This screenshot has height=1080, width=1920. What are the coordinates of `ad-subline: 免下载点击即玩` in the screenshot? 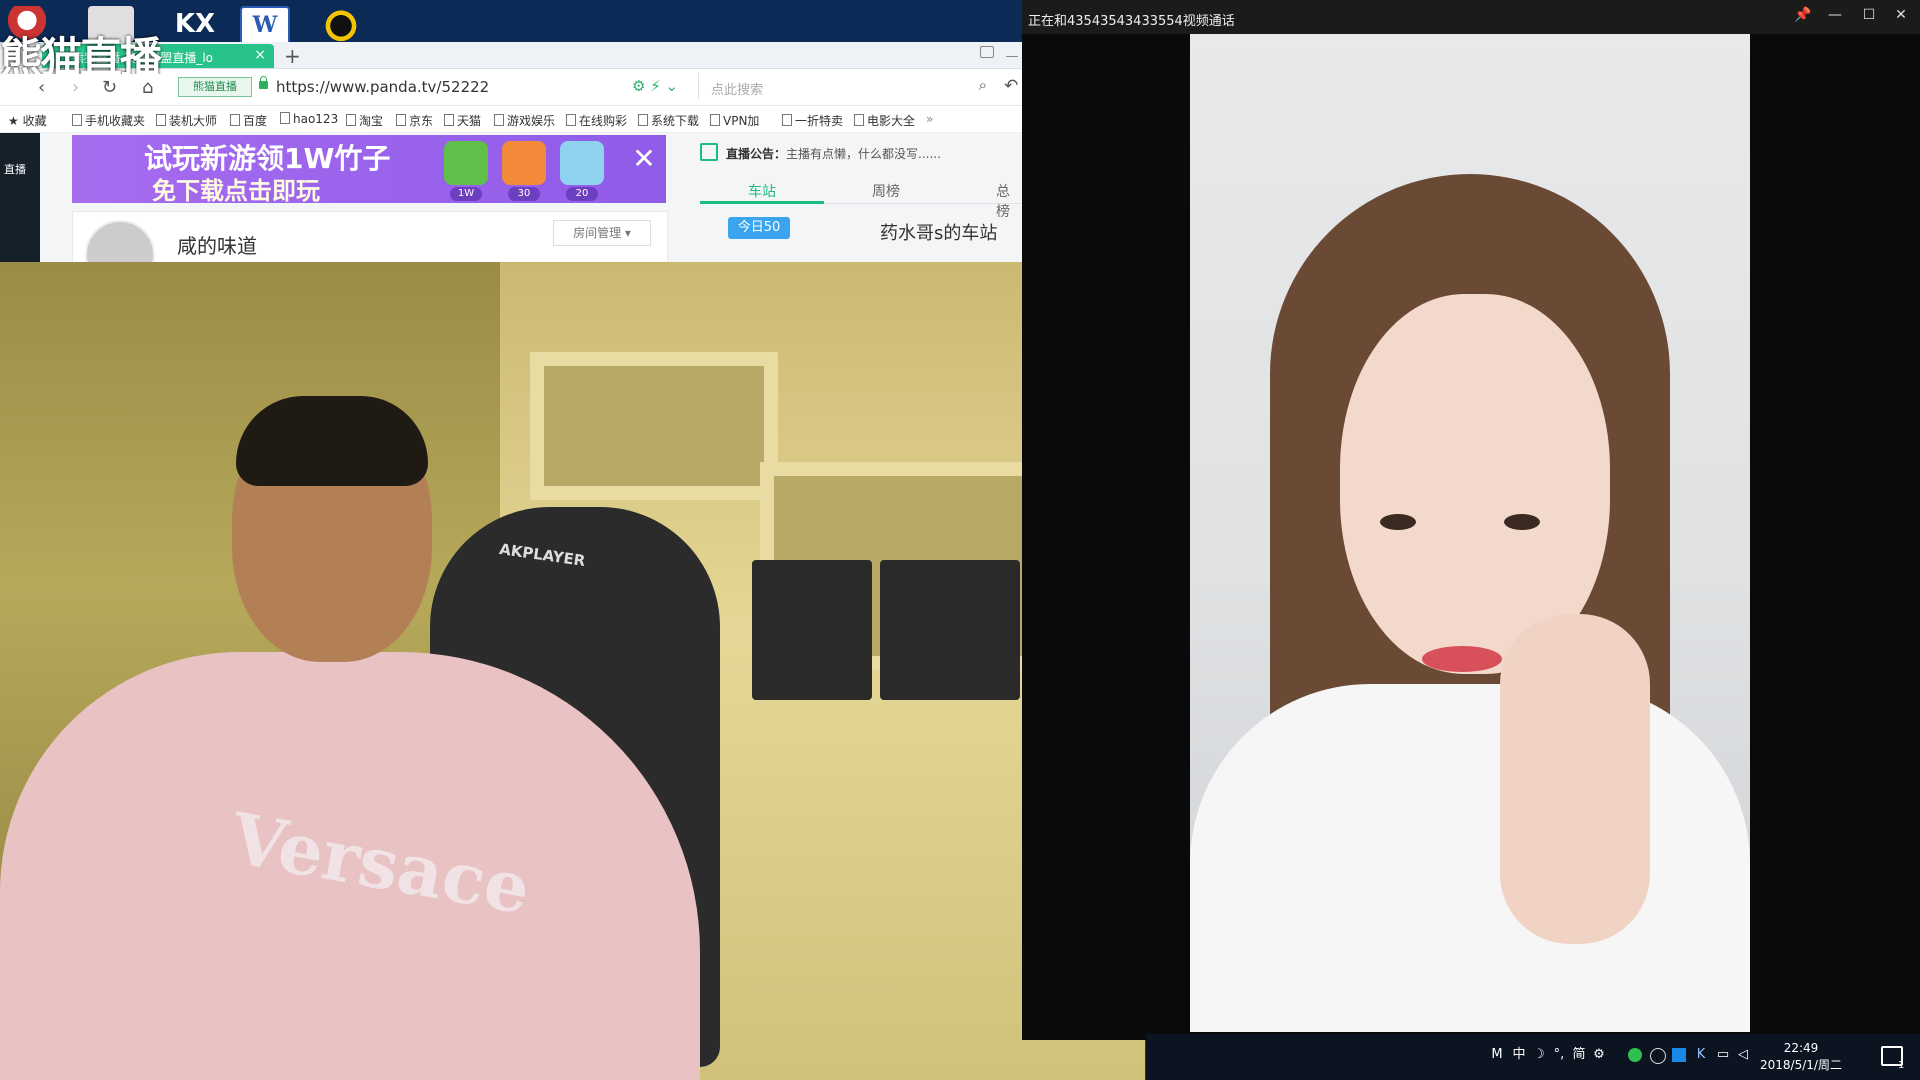 It's located at (236, 190).